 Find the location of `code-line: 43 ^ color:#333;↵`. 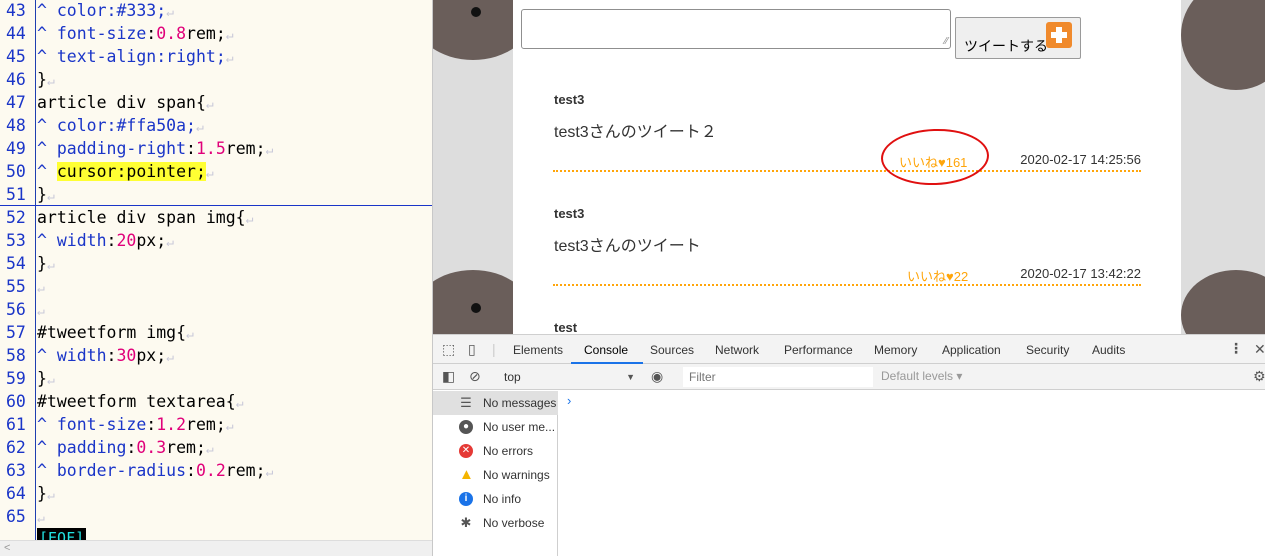

code-line: 43 ^ color:#333;↵ is located at coordinates (216, 11).